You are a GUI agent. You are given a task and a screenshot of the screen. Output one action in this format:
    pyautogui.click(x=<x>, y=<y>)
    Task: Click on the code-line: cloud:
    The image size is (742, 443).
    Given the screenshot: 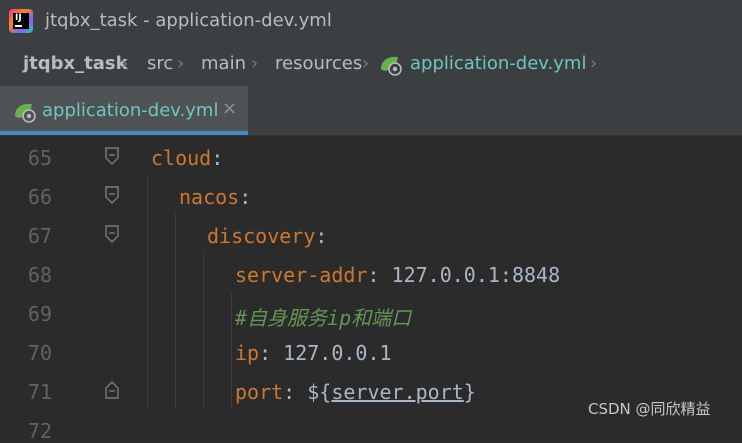 What is the action you would take?
    pyautogui.click(x=187, y=158)
    